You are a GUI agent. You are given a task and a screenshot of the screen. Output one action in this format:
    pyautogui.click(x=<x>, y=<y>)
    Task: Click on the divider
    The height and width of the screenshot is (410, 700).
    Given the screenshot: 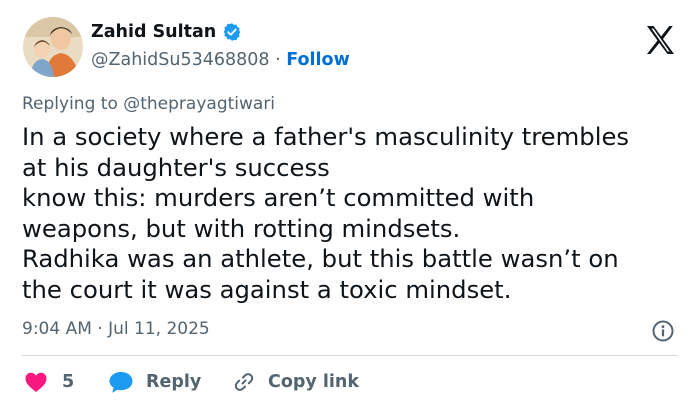 What is the action you would take?
    pyautogui.click(x=350, y=355)
    